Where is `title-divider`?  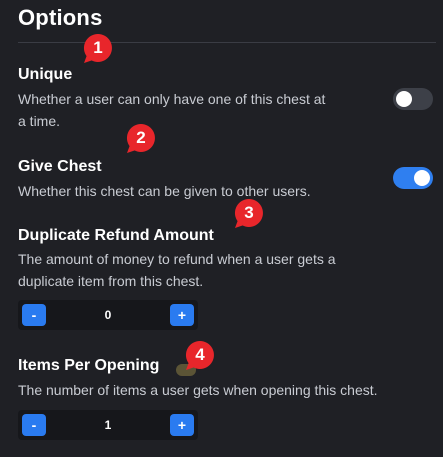 title-divider is located at coordinates (227, 42).